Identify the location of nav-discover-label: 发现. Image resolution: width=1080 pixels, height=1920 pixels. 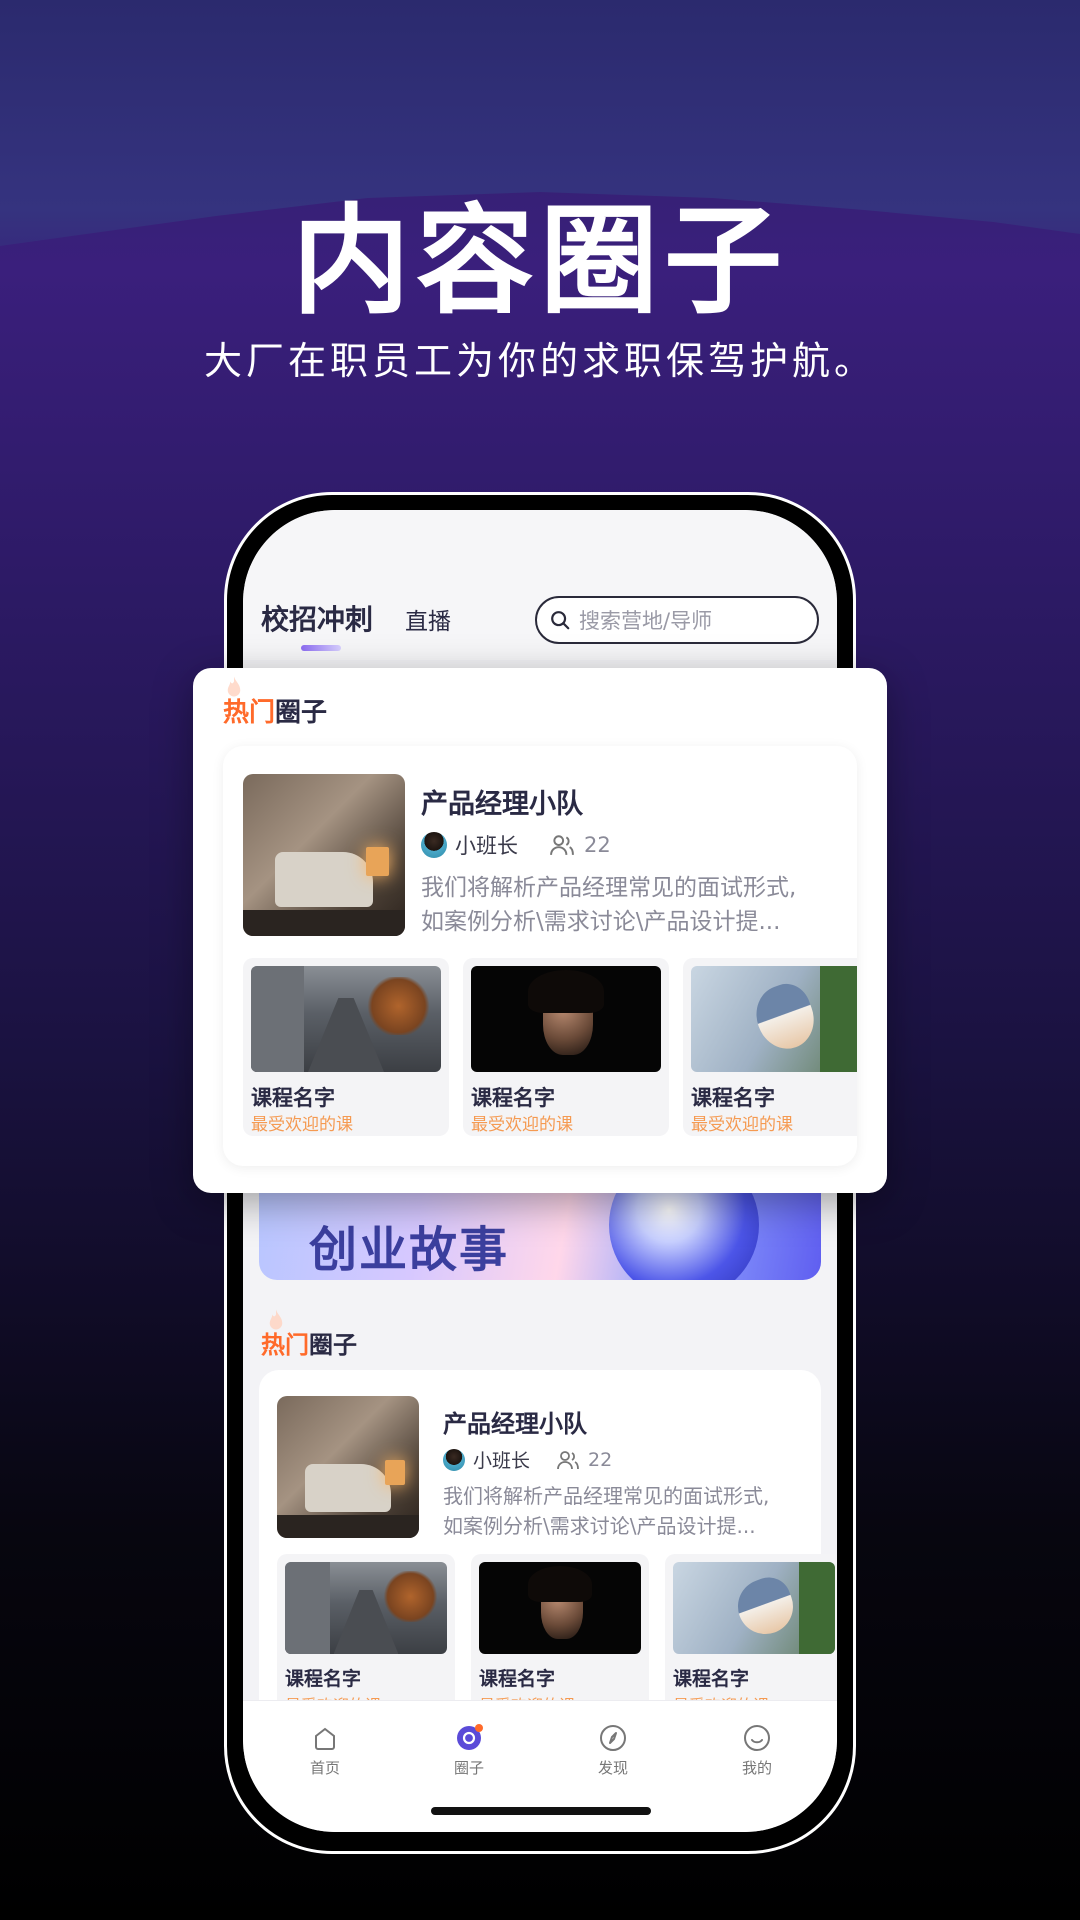
(612, 1768).